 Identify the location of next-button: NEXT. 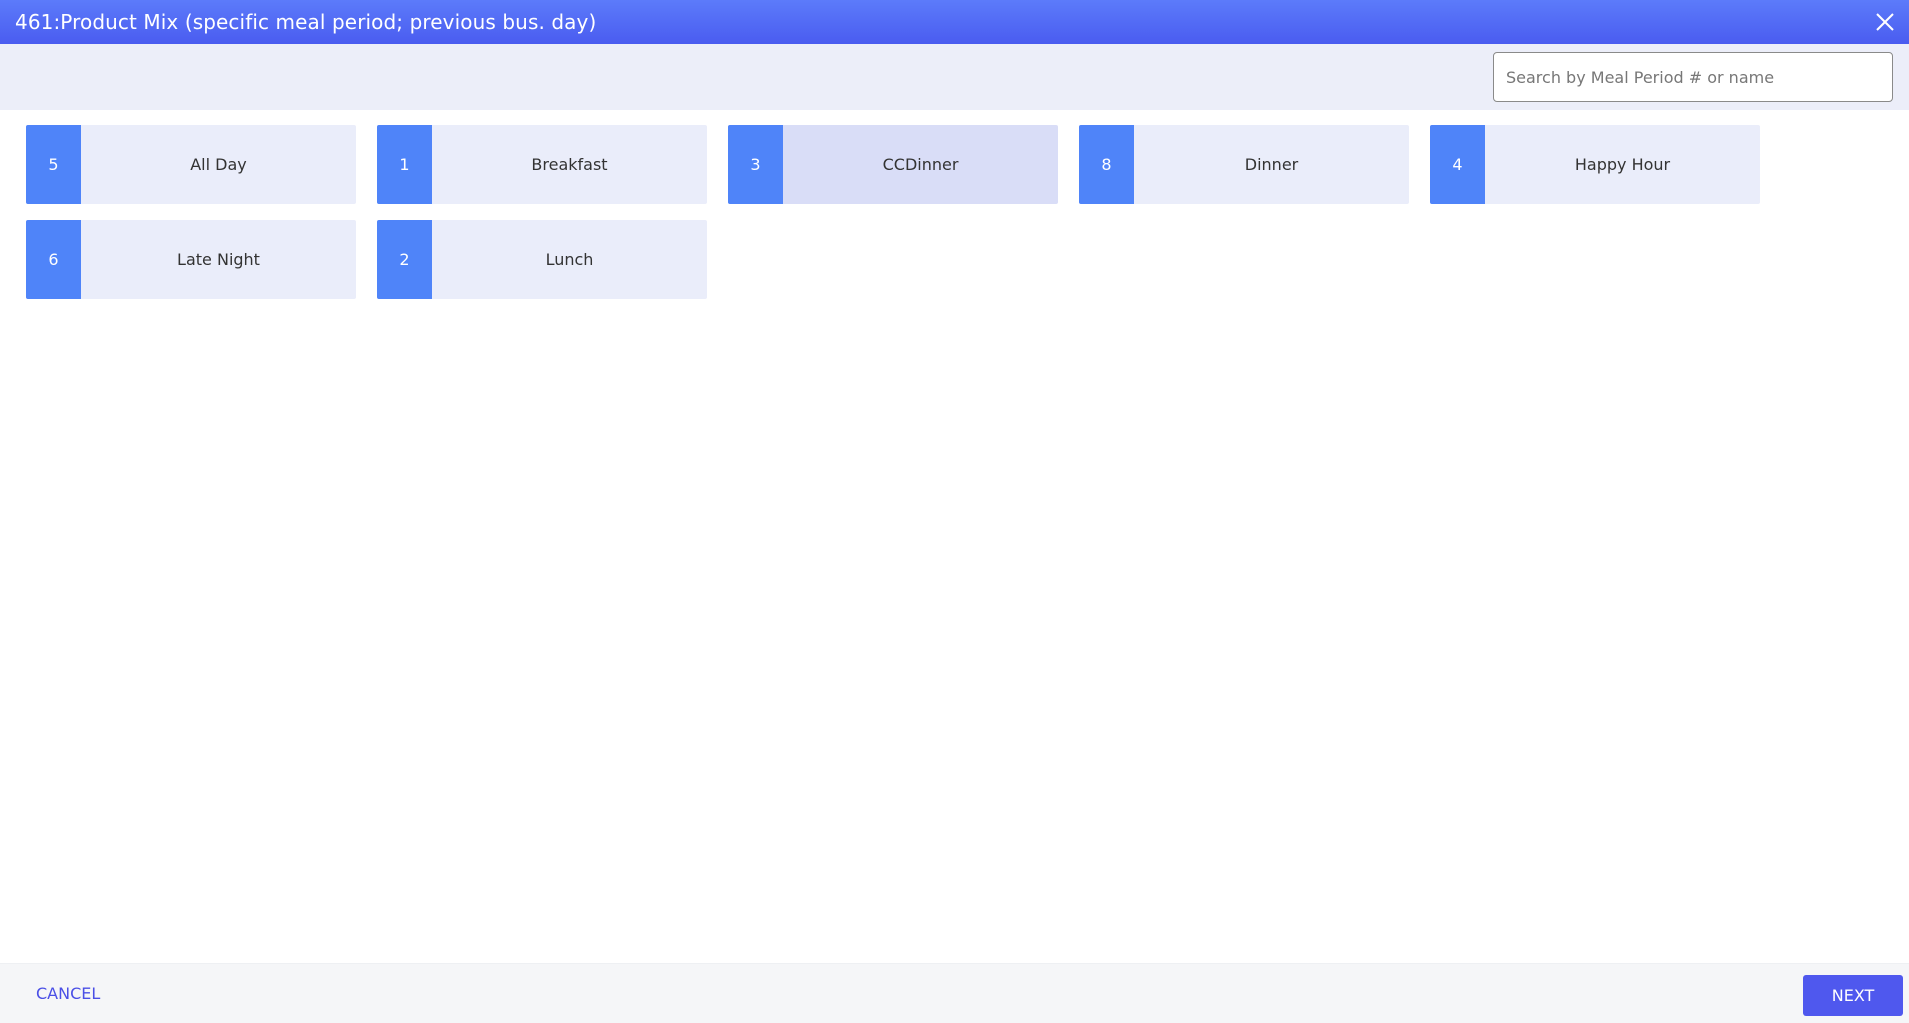
(1853, 995).